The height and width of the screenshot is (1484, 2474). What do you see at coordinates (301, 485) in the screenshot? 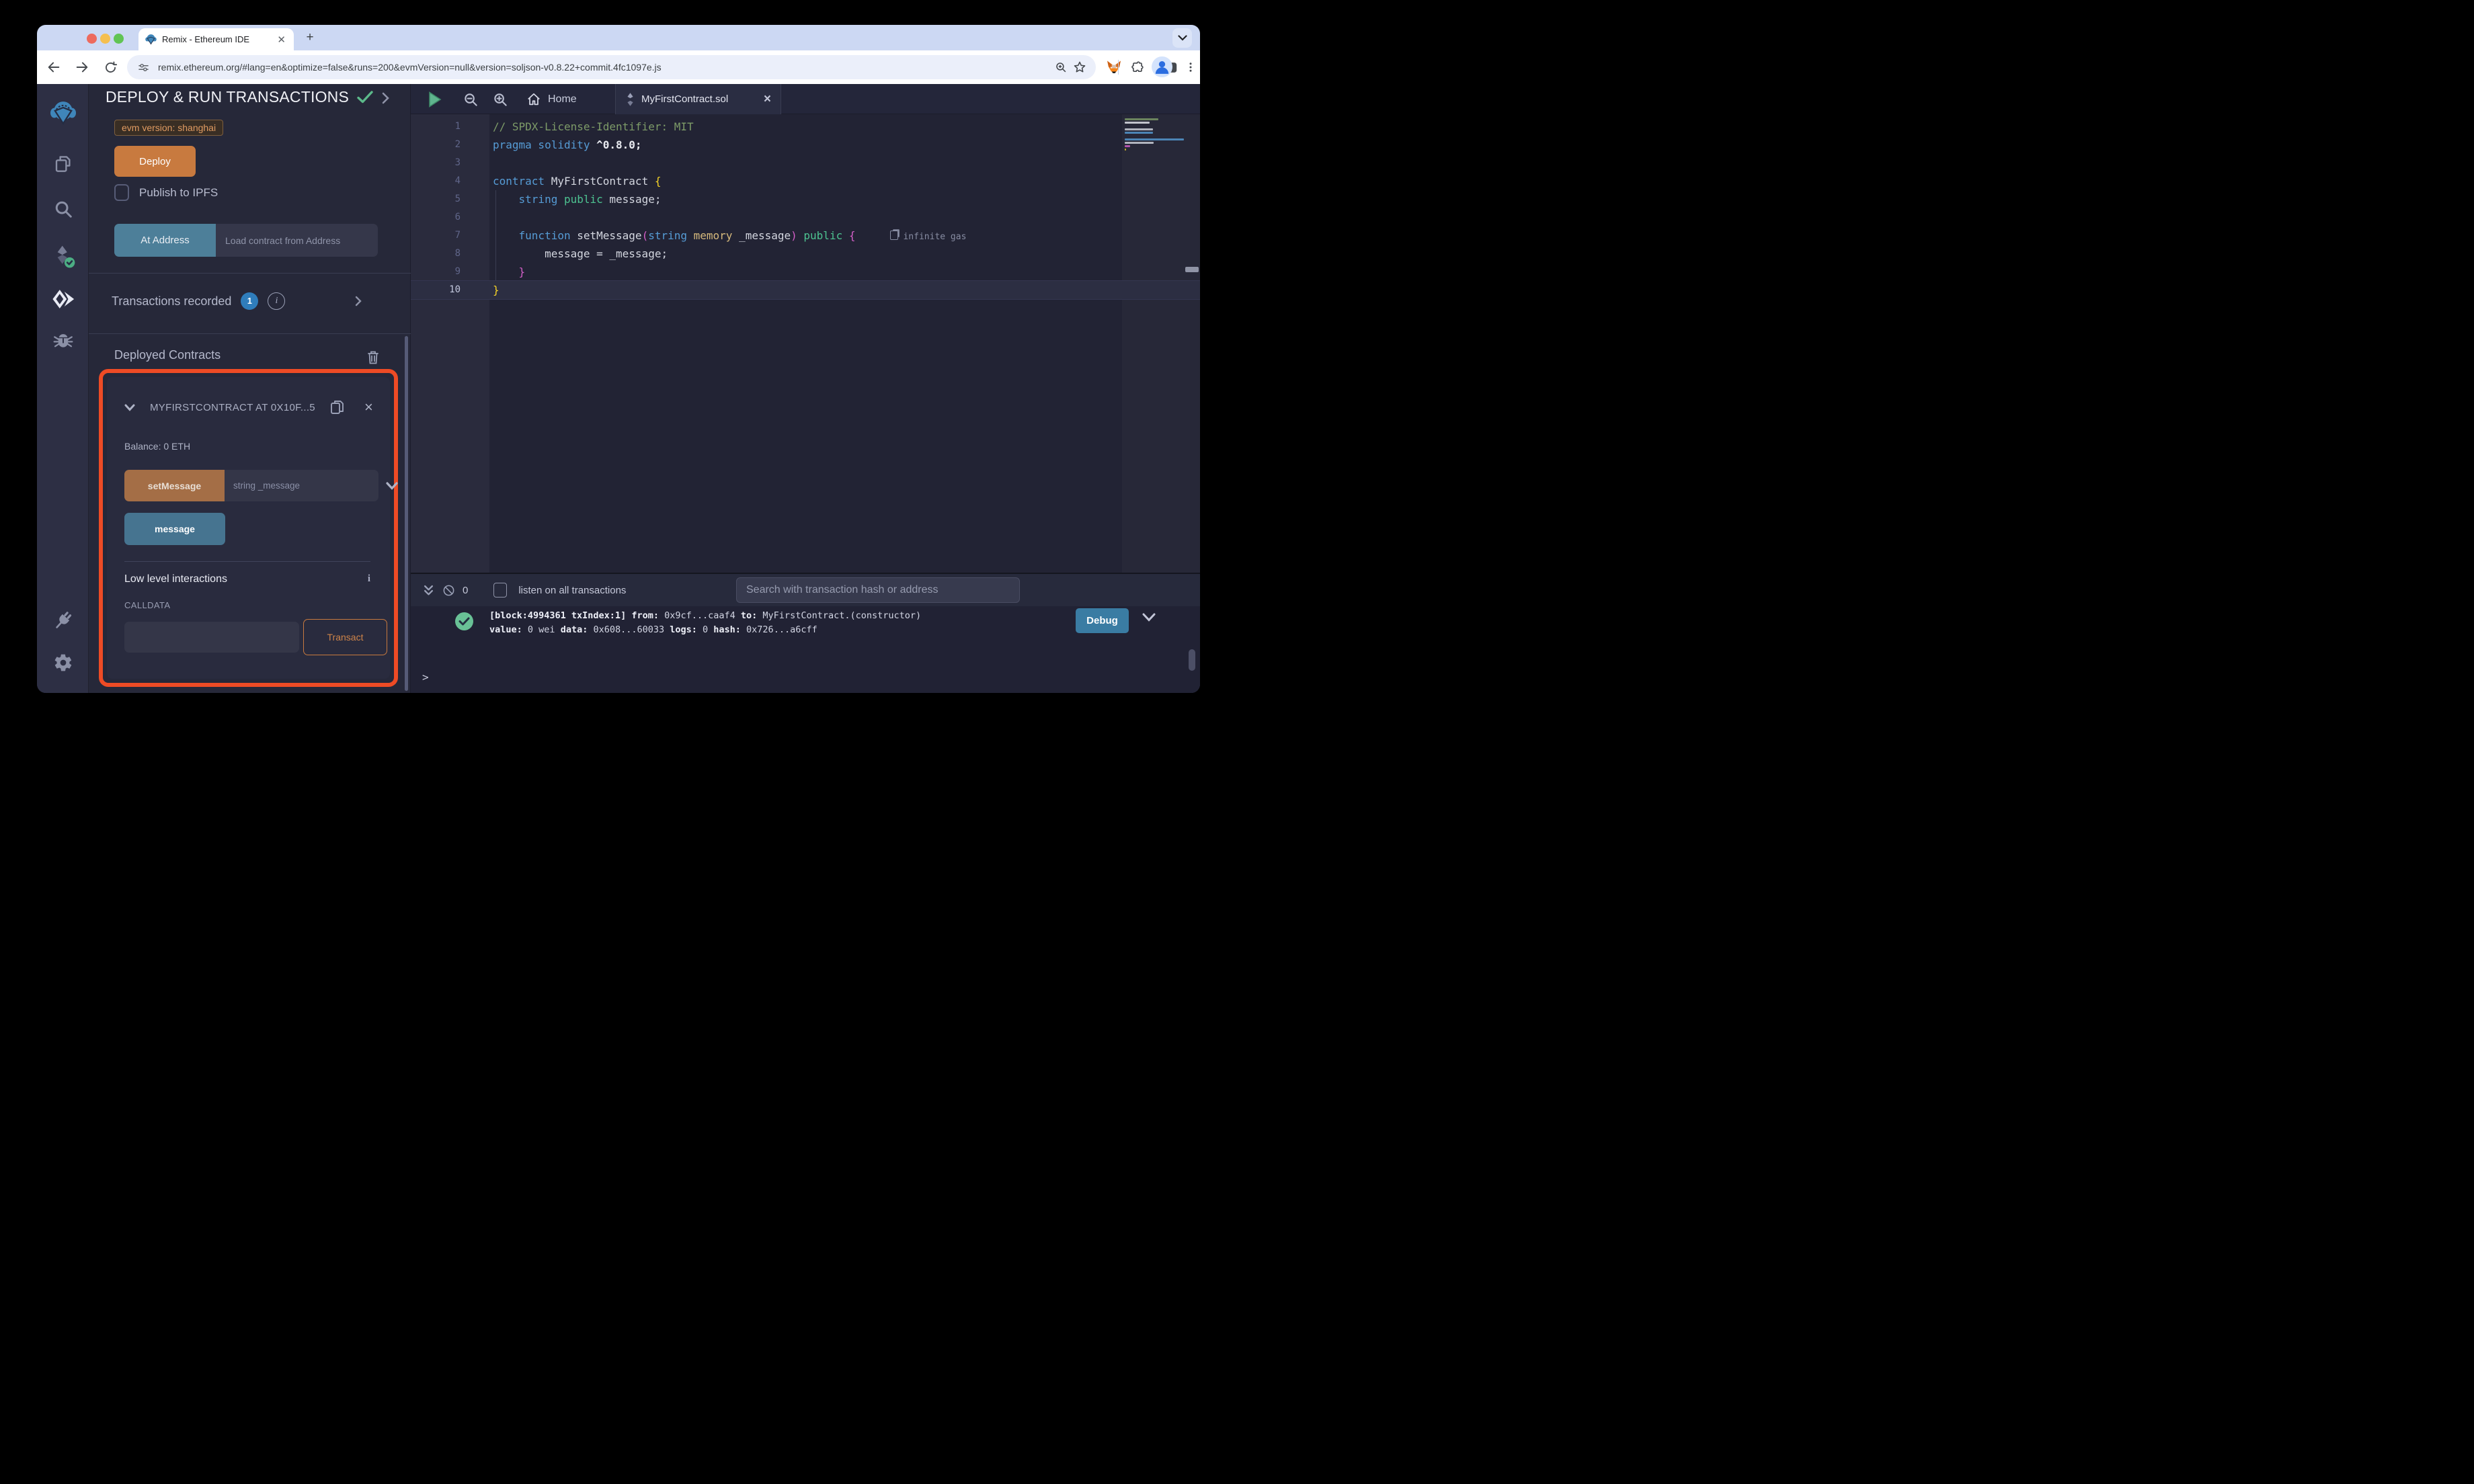
I see `set-message-input` at bounding box center [301, 485].